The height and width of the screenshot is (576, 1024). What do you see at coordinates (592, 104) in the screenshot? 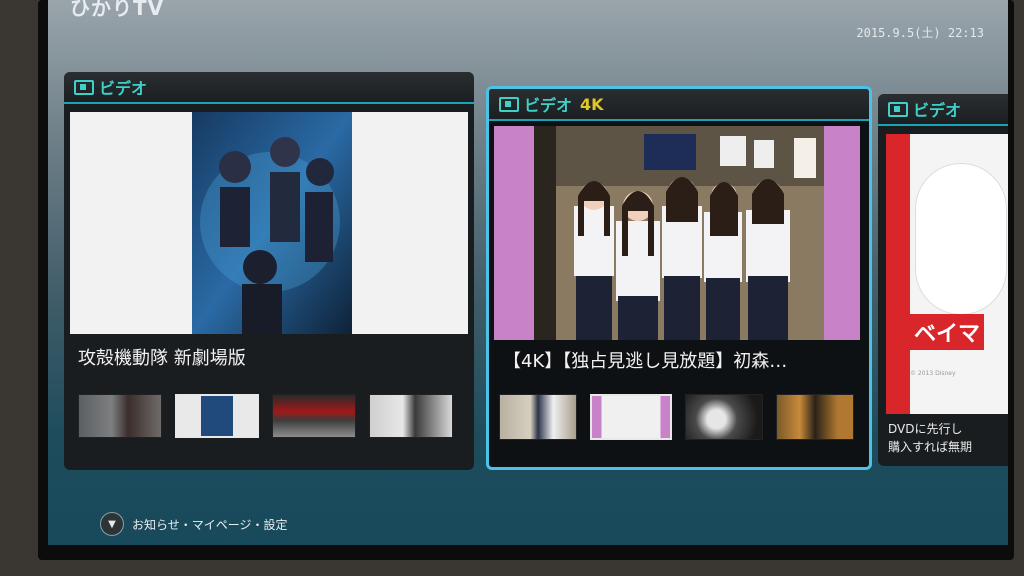
I see `badge-4k: 4K` at bounding box center [592, 104].